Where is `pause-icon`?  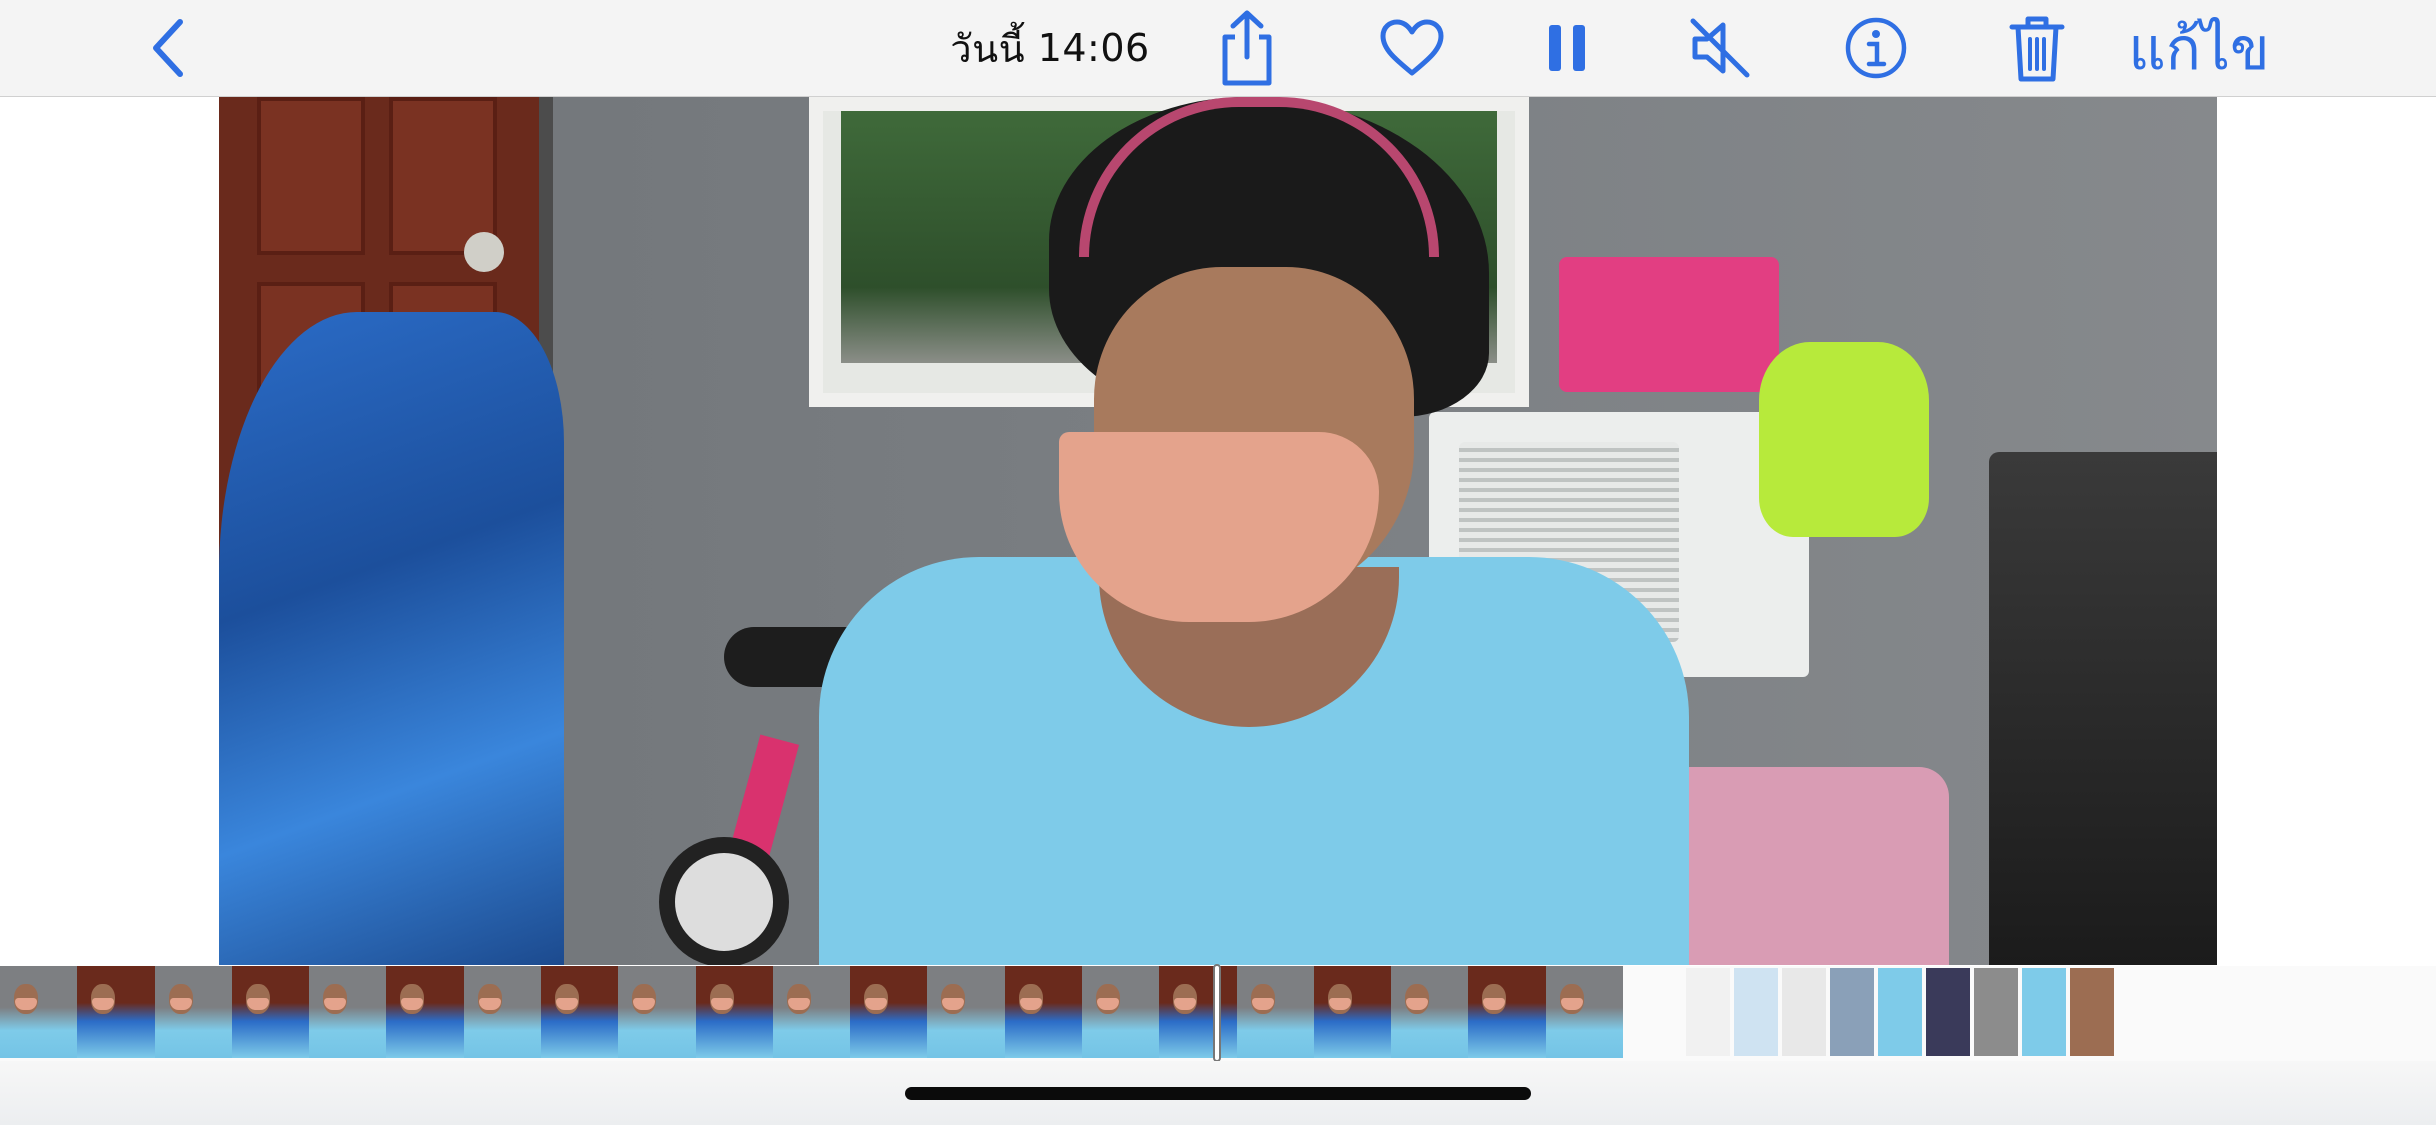
pause-icon is located at coordinates (1567, 48).